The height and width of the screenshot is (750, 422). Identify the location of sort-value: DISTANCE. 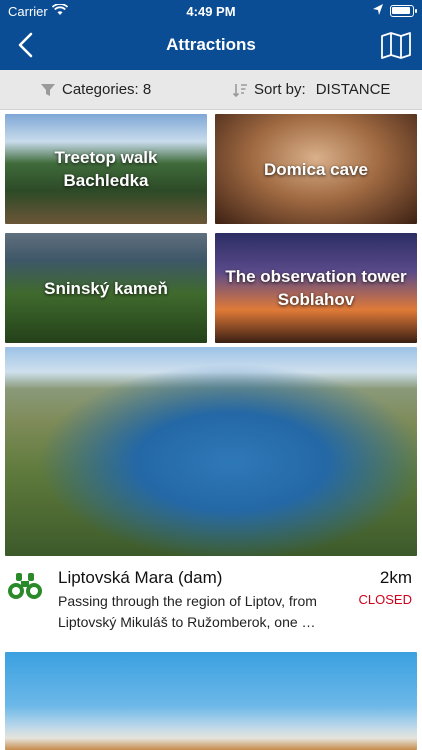
(353, 89).